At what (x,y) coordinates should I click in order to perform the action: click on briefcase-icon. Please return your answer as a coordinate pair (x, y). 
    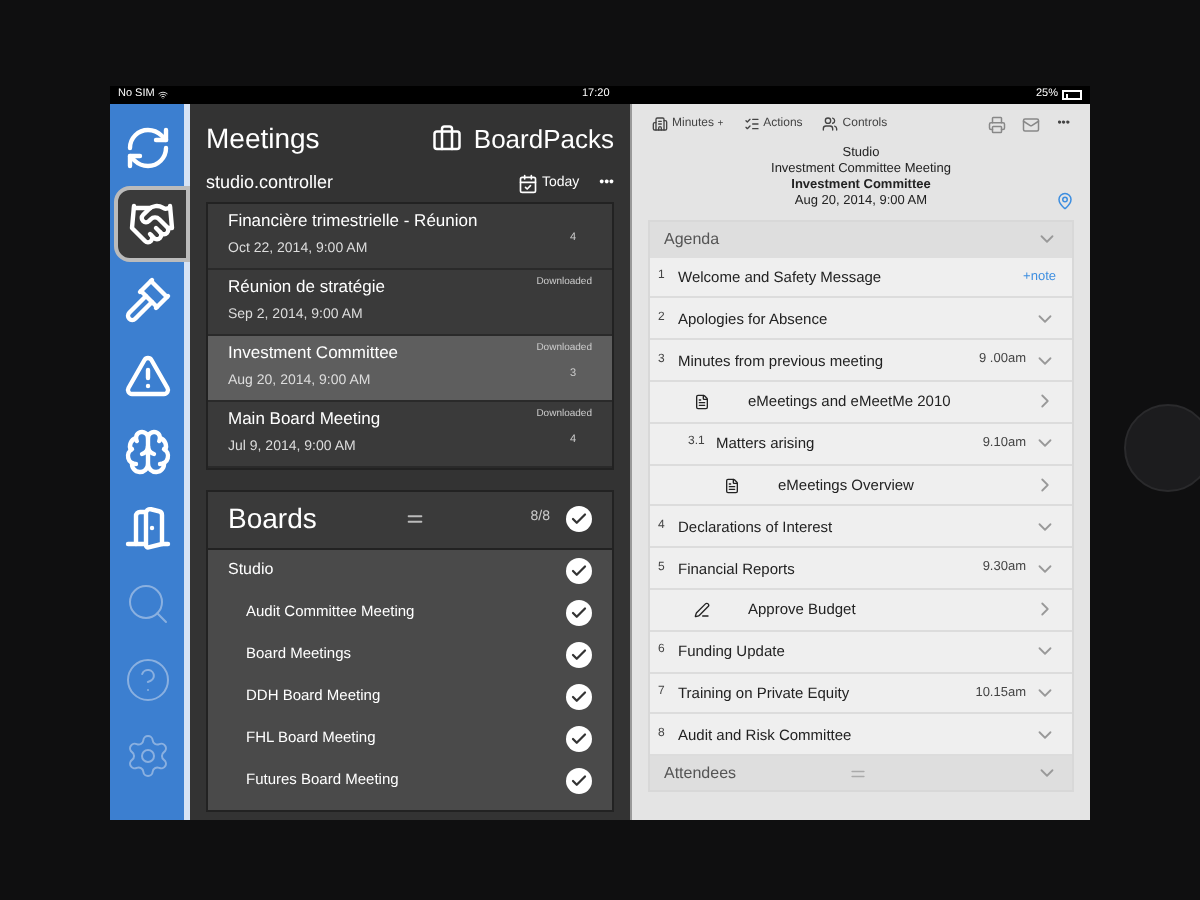
    Looking at the image, I should click on (446, 139).